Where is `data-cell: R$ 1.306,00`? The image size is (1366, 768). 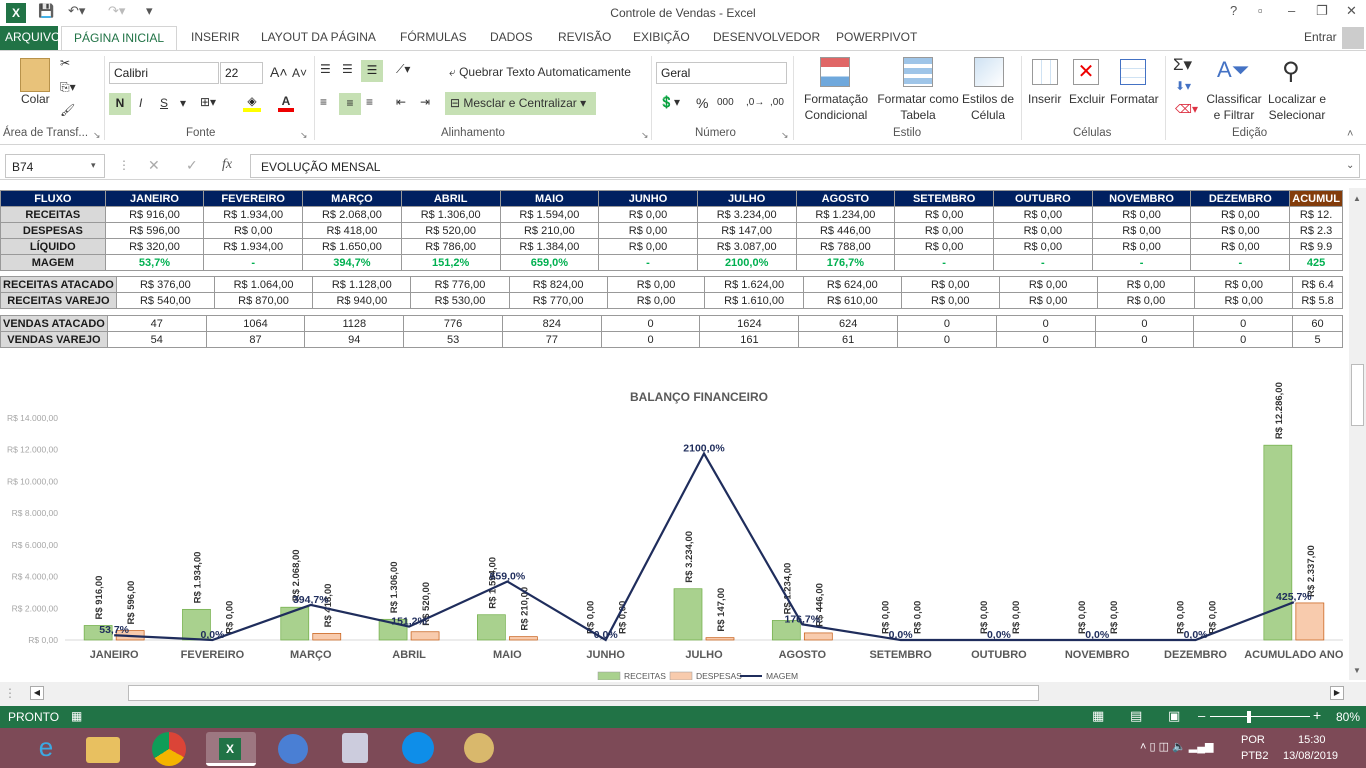 data-cell: R$ 1.306,00 is located at coordinates (450, 214).